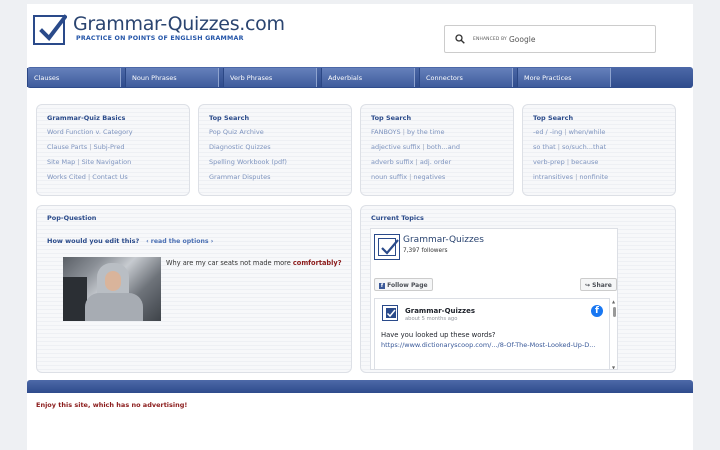  I want to click on link: Pop Quiz Archive, so click(236, 132).